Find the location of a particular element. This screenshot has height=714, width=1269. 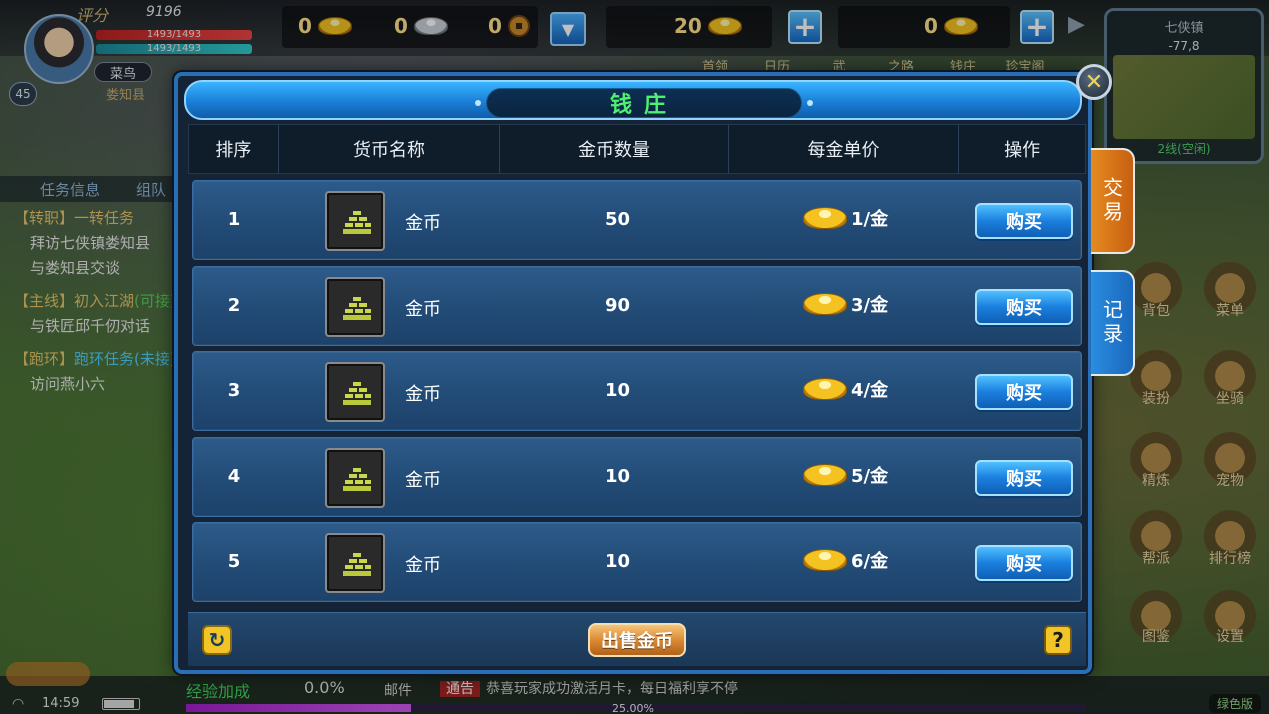

dialog-footer: ↻ 出售金币 ? is located at coordinates (637, 639).